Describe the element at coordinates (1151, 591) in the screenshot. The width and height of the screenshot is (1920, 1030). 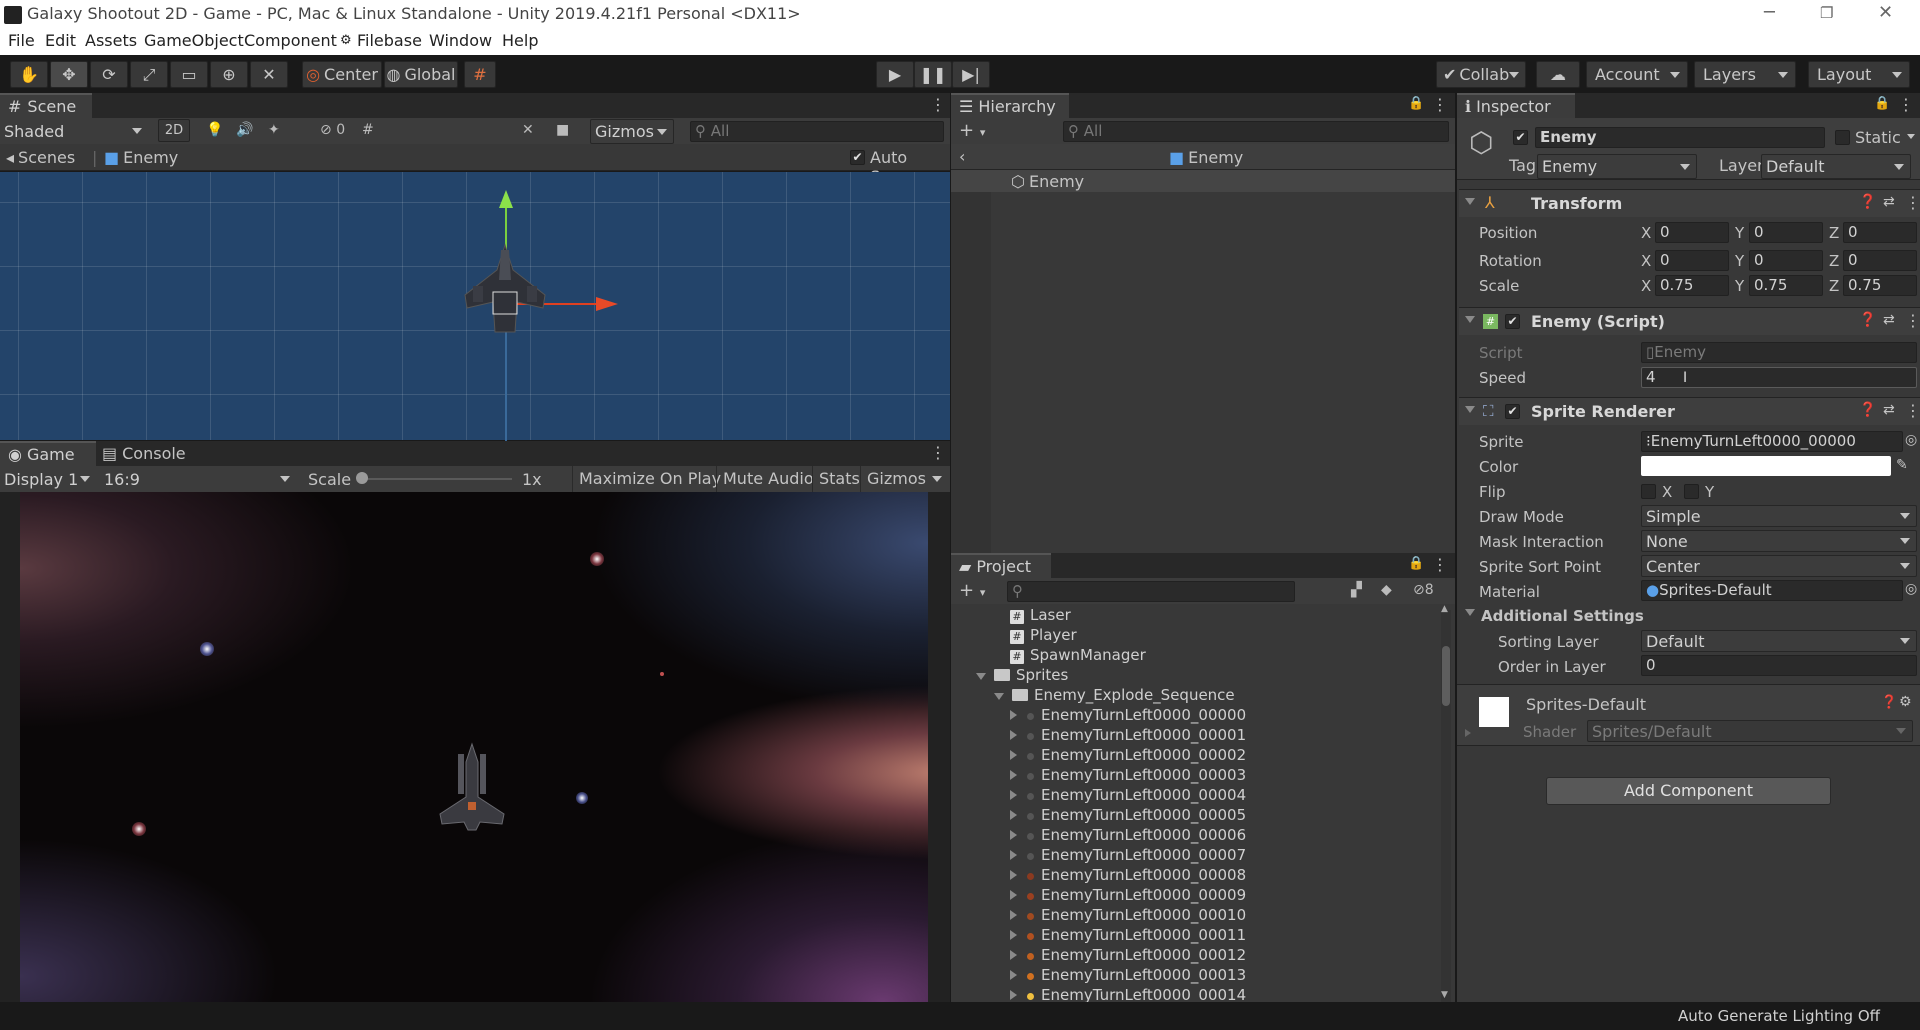
I see `project-search-input: ⚲` at that location.